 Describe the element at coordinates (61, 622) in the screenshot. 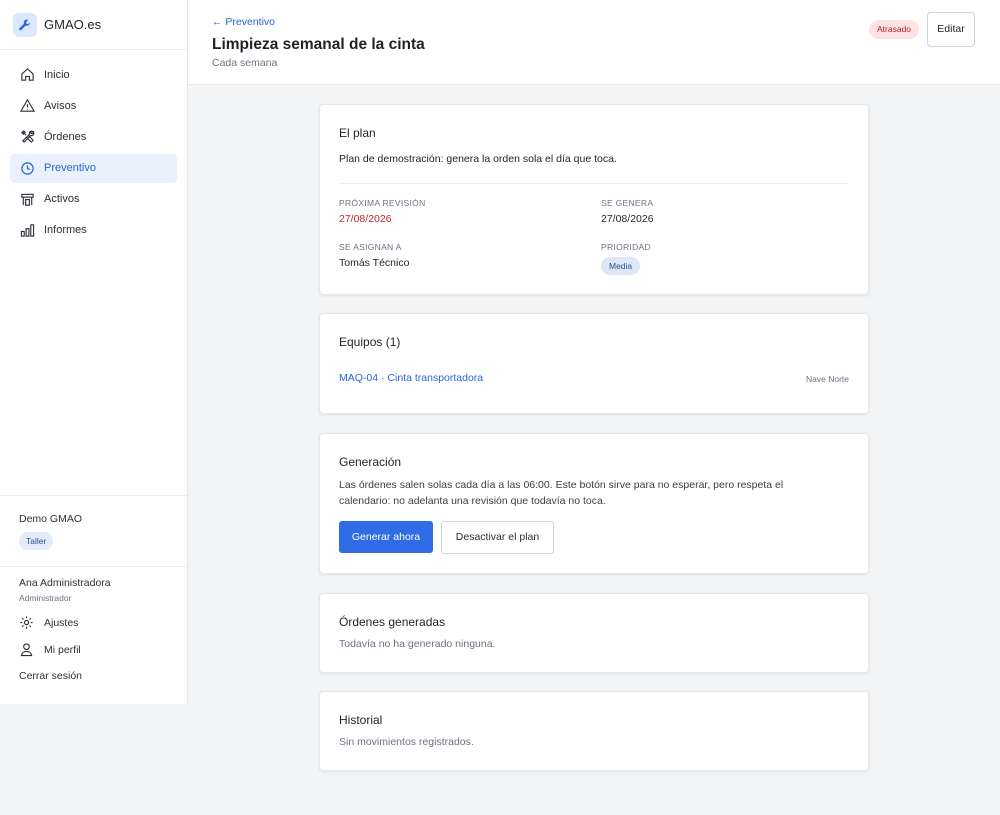

I see `settings-label: Ajustes` at that location.